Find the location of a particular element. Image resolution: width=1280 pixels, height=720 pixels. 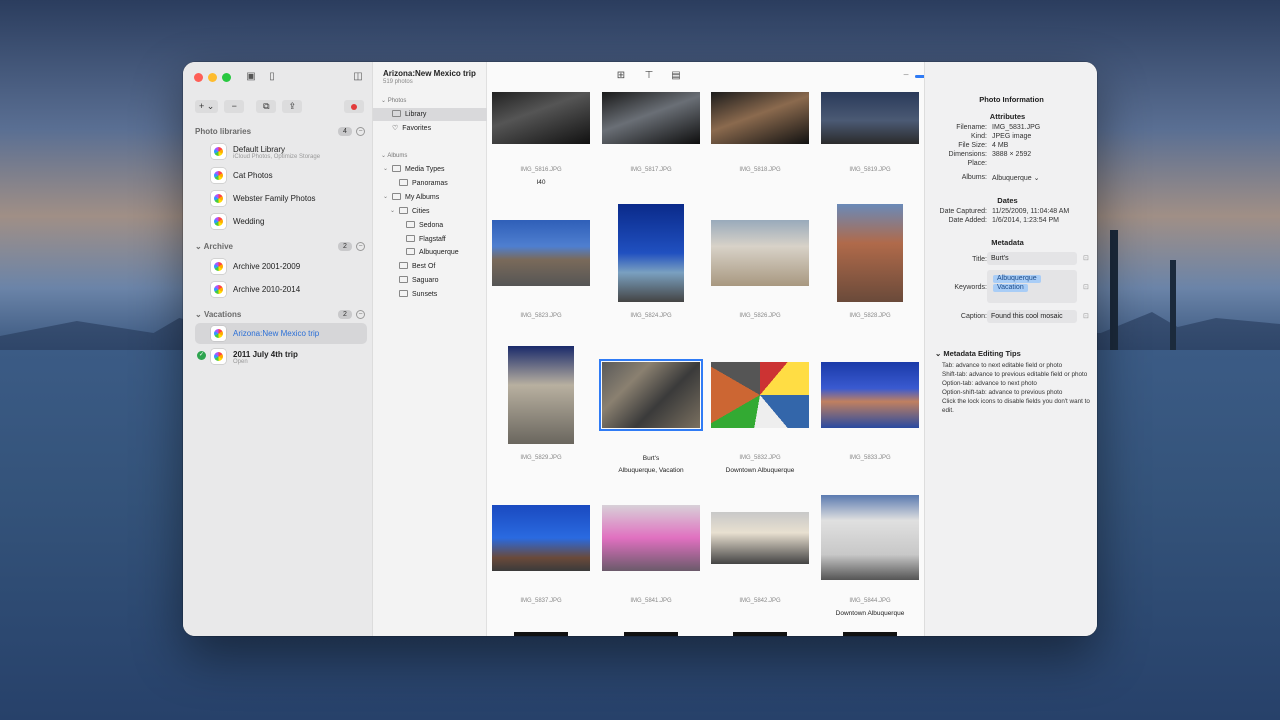

album-cities: ⌄ Cities is located at coordinates (410, 211).